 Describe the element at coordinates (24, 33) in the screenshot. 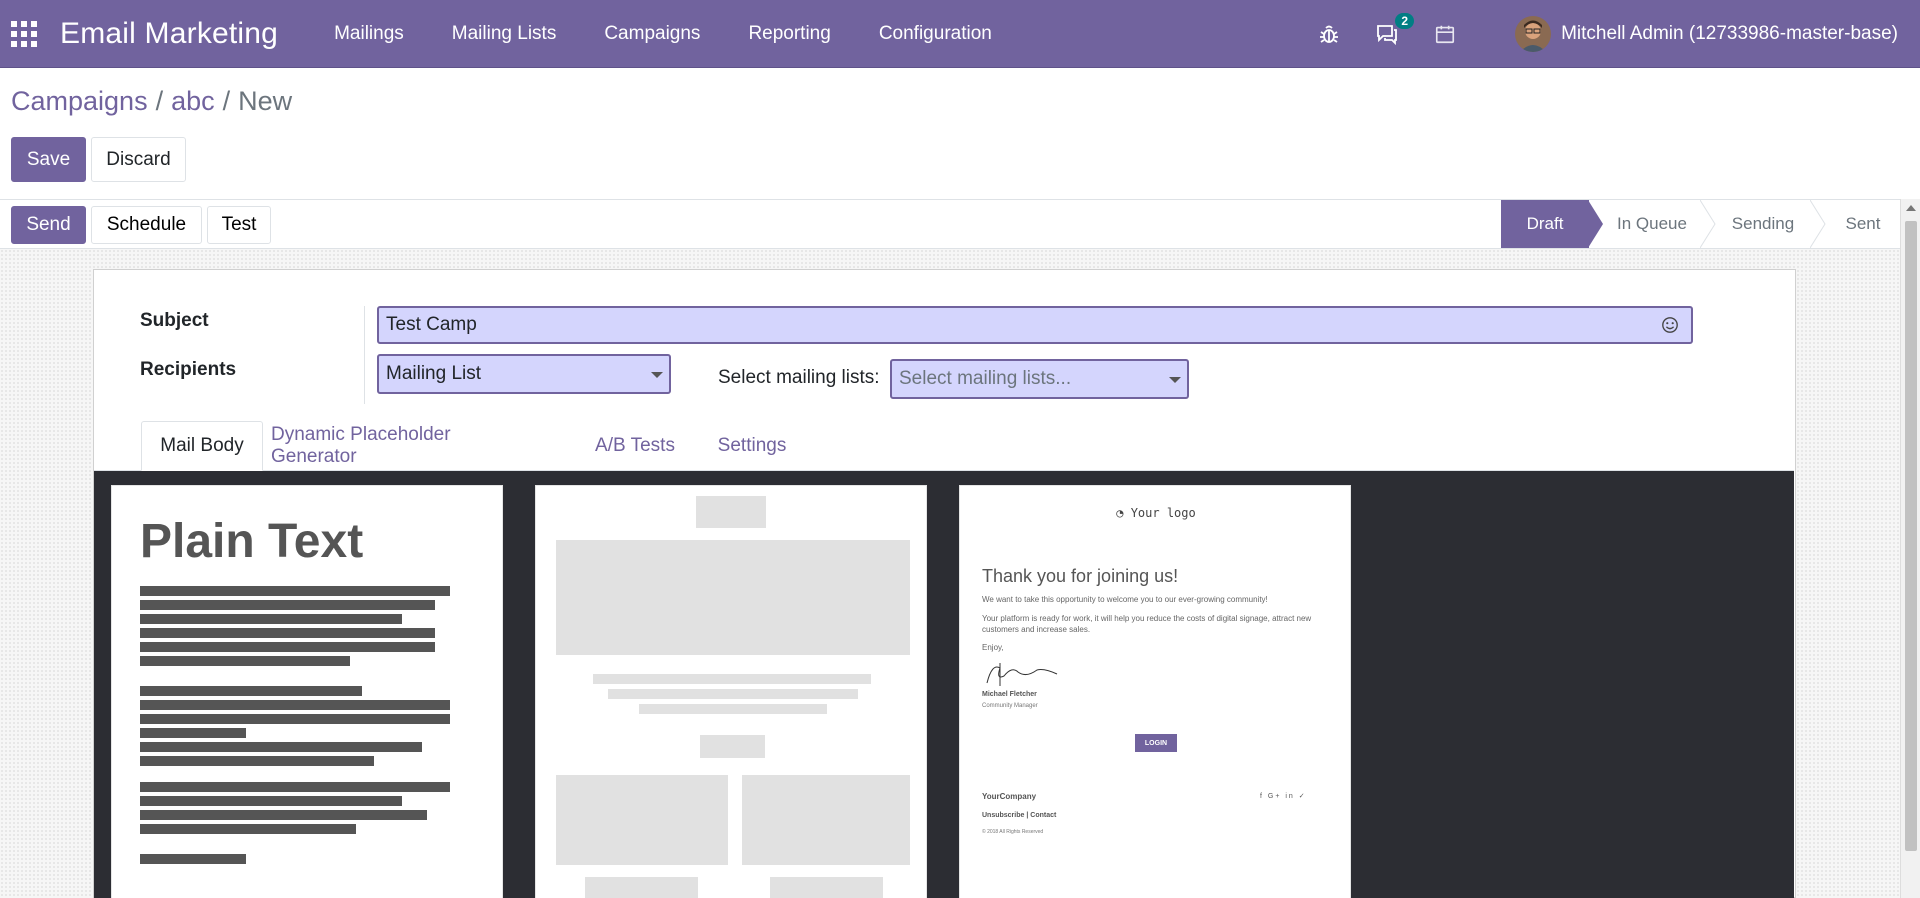

I see `apps-grid-icon` at that location.